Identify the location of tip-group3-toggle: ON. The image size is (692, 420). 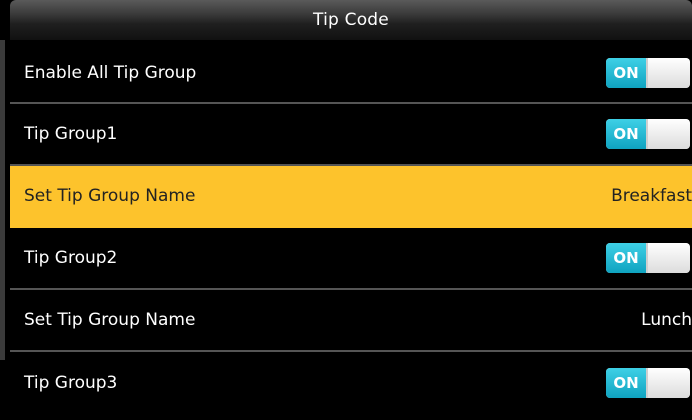
(648, 383).